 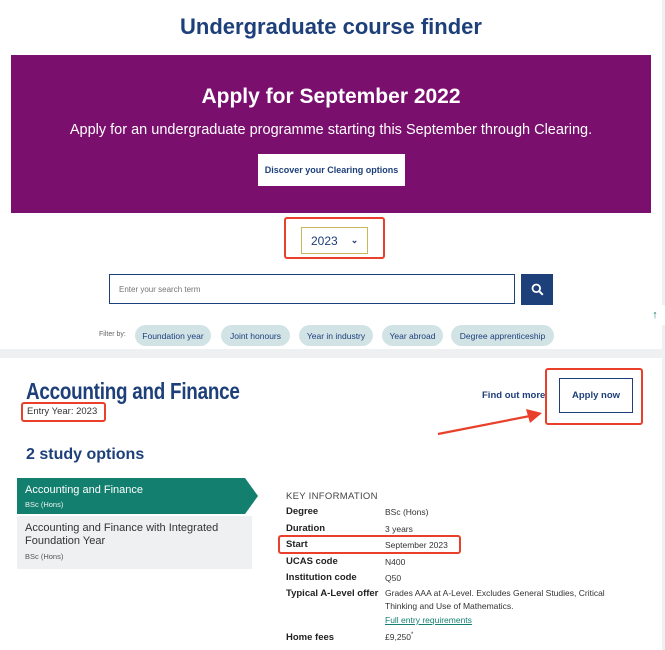 What do you see at coordinates (255, 335) in the screenshot?
I see `filter-chip-joint-honours: Joint honours` at bounding box center [255, 335].